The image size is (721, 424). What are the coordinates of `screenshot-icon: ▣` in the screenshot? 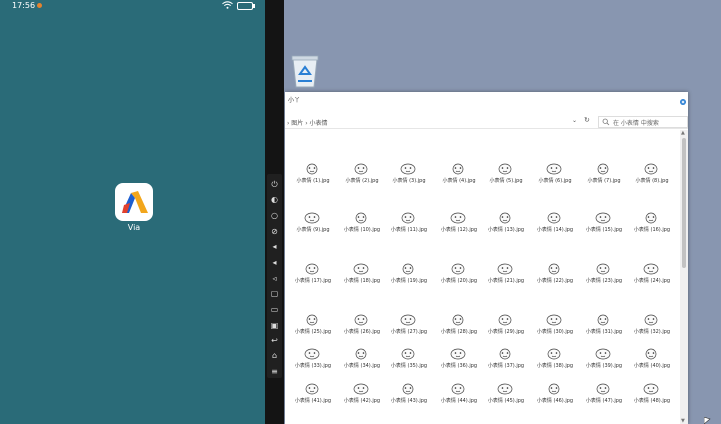 It's located at (274, 325).